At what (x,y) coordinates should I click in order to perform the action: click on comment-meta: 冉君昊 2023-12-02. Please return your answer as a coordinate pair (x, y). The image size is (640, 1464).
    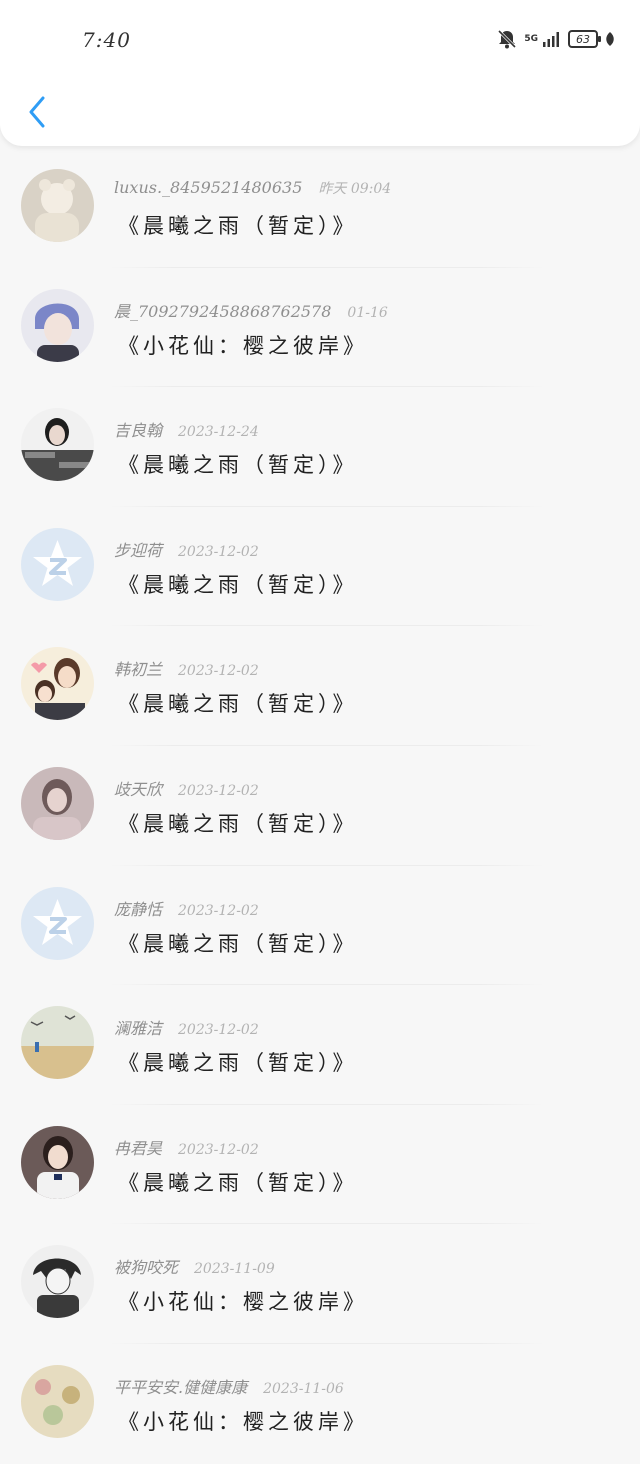
    Looking at the image, I should click on (186, 1147).